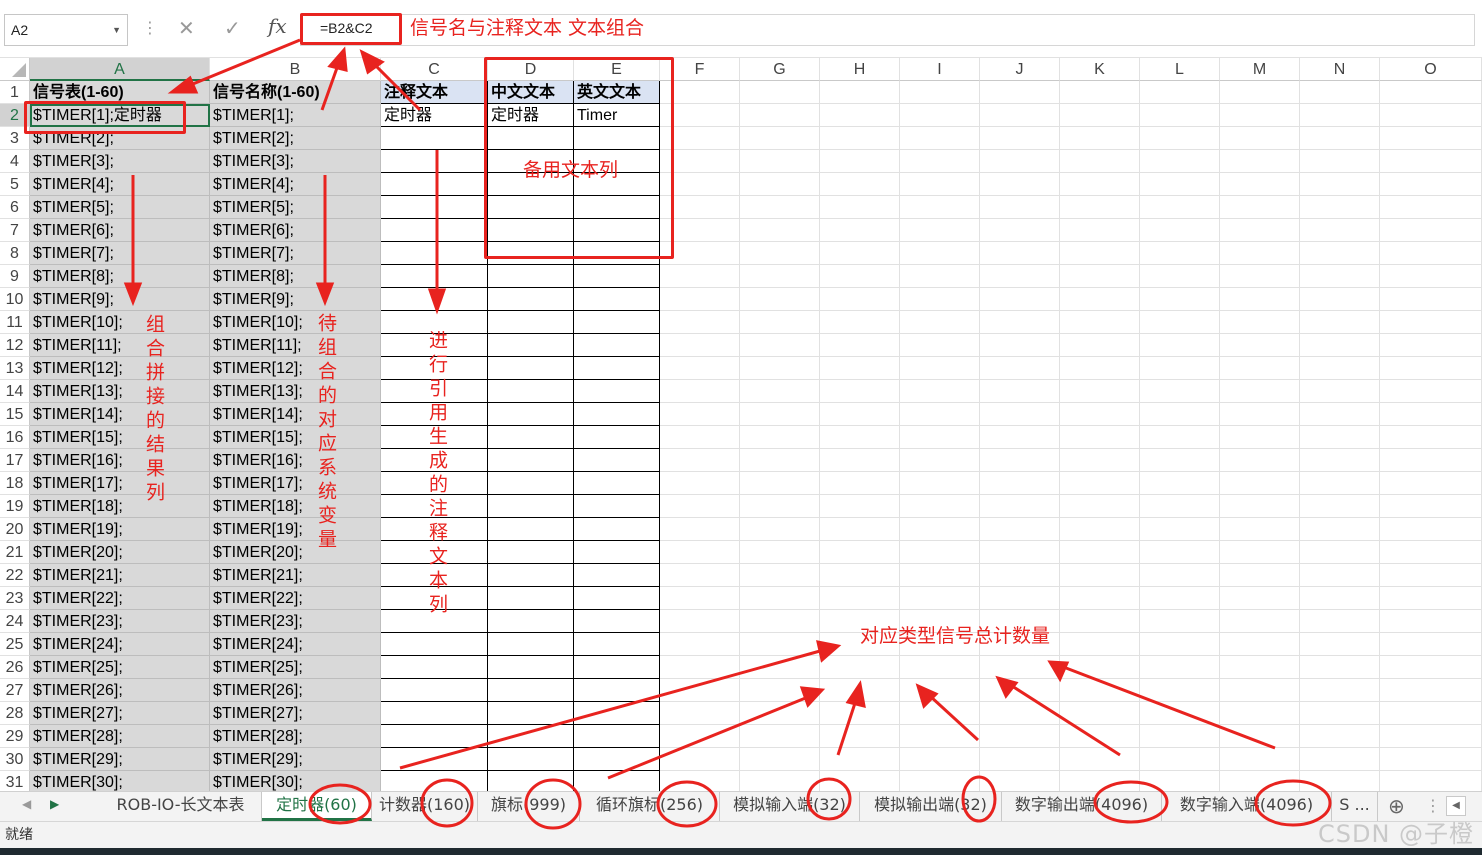  What do you see at coordinates (1340, 506) in the screenshot?
I see `cell-n19` at bounding box center [1340, 506].